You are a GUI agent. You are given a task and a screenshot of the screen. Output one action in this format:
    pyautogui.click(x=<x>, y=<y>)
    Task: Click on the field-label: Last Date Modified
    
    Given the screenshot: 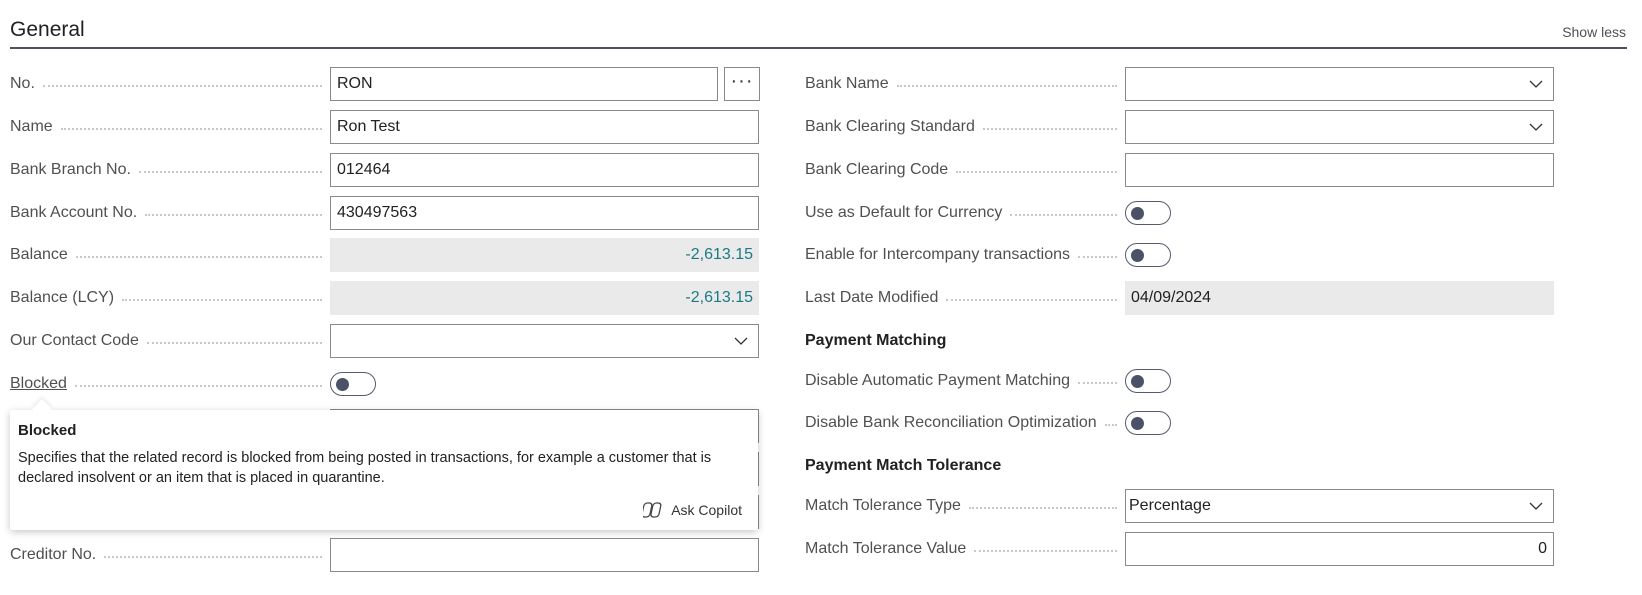 What is the action you would take?
    pyautogui.click(x=961, y=298)
    